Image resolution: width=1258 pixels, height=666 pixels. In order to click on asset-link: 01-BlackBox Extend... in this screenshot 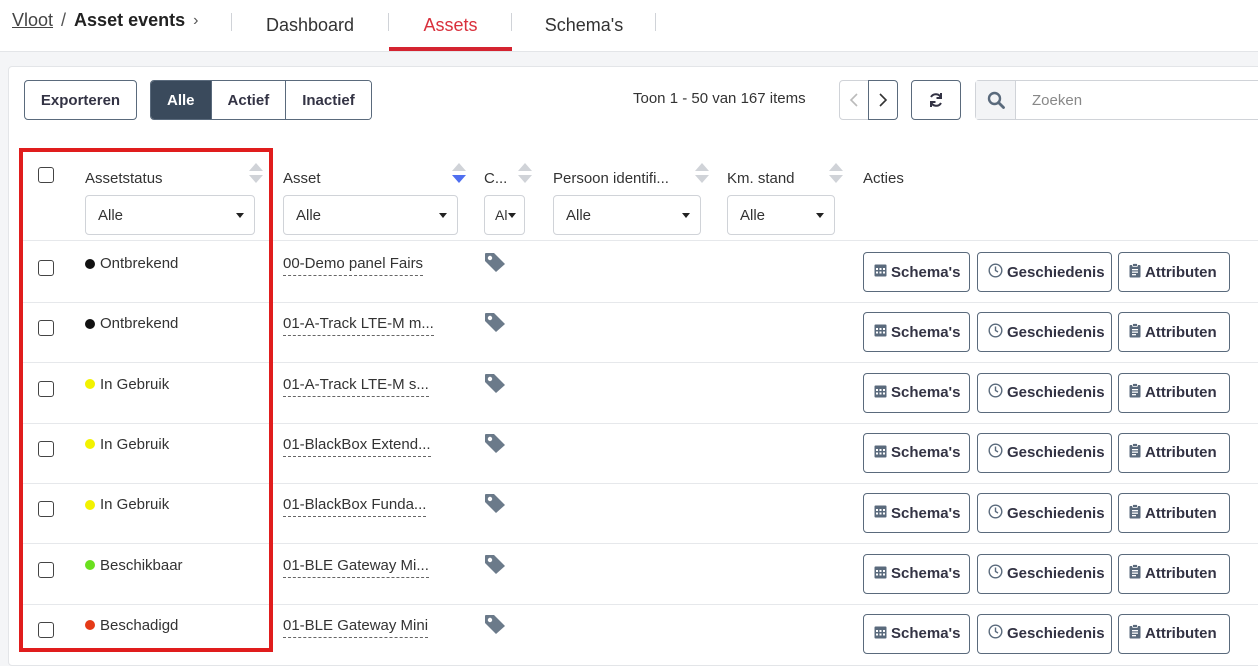, I will do `click(357, 446)`.